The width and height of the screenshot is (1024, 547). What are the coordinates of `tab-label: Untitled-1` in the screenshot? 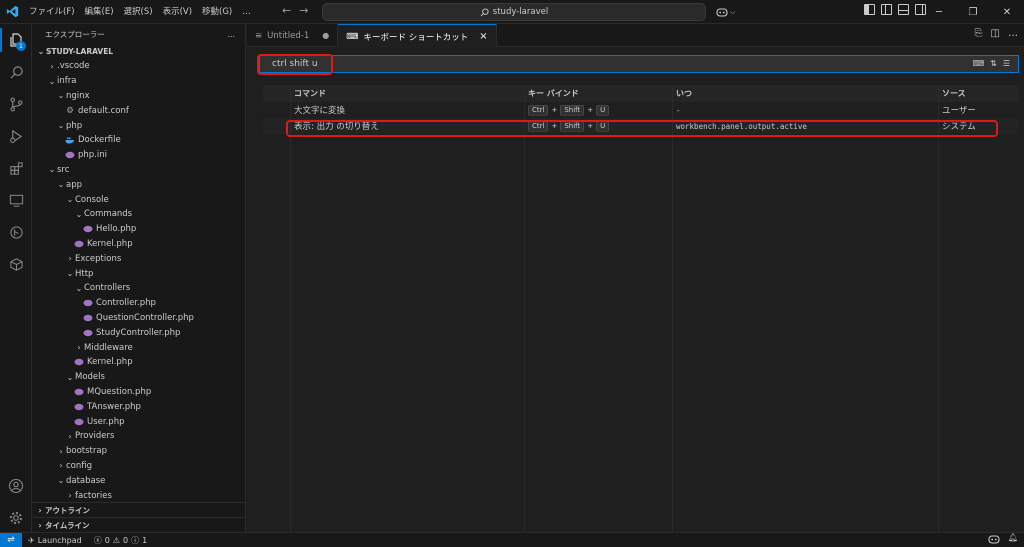 It's located at (288, 35).